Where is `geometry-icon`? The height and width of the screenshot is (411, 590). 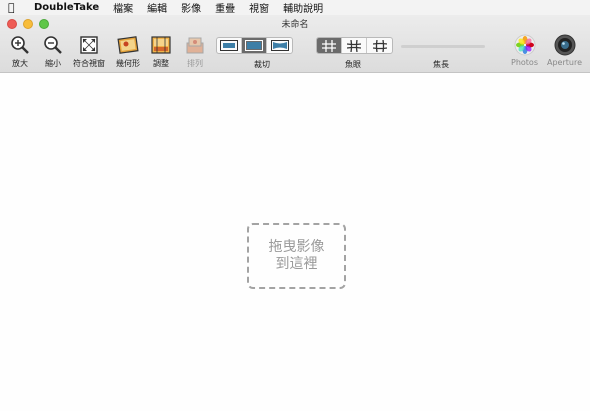 geometry-icon is located at coordinates (128, 45).